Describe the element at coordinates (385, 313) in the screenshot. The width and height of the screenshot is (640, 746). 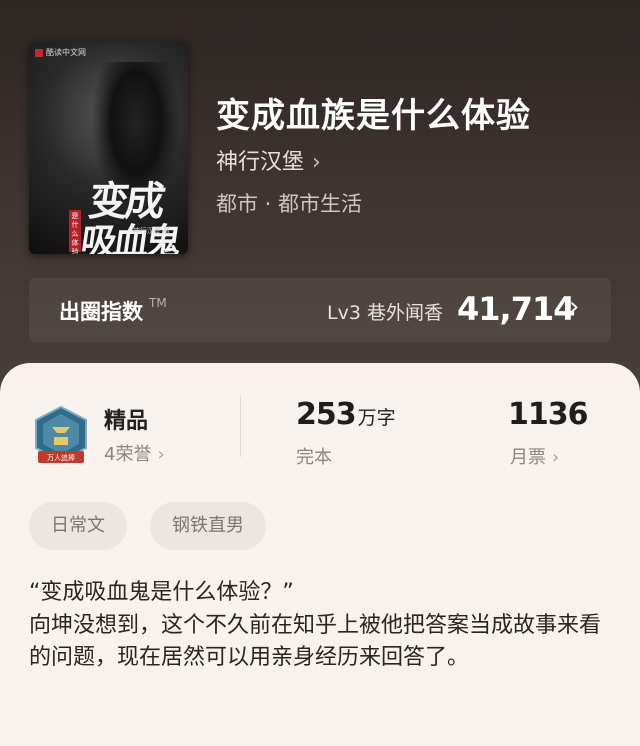
I see `index-level: Lv3 巷外闻香` at that location.